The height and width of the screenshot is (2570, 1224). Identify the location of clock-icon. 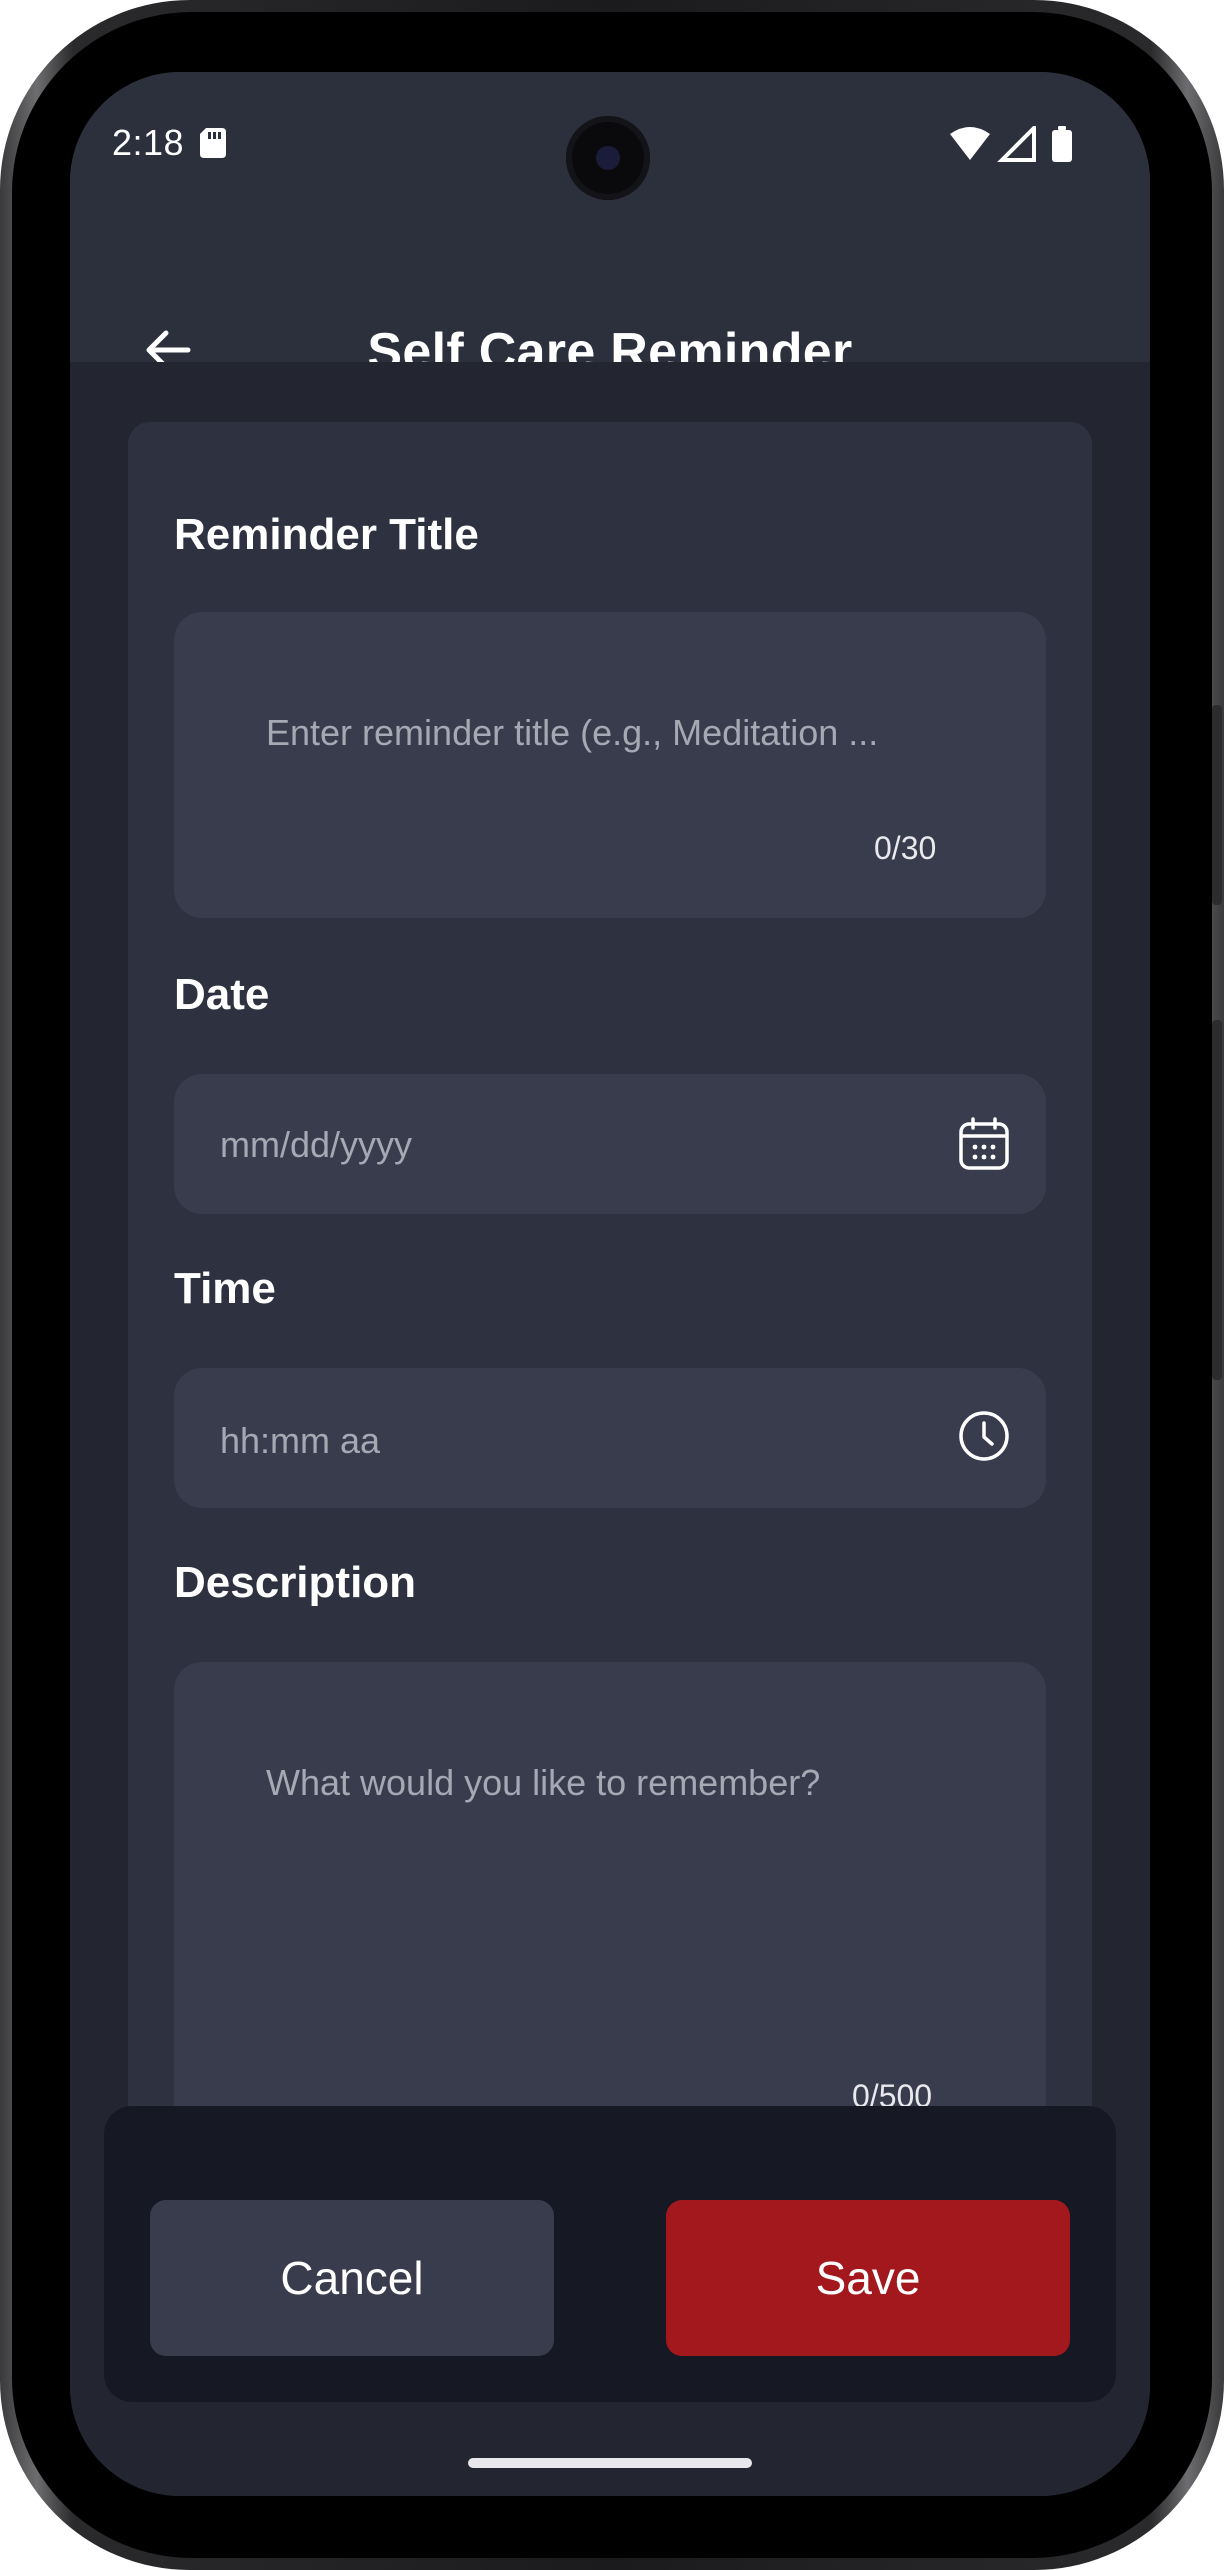
(984, 1436).